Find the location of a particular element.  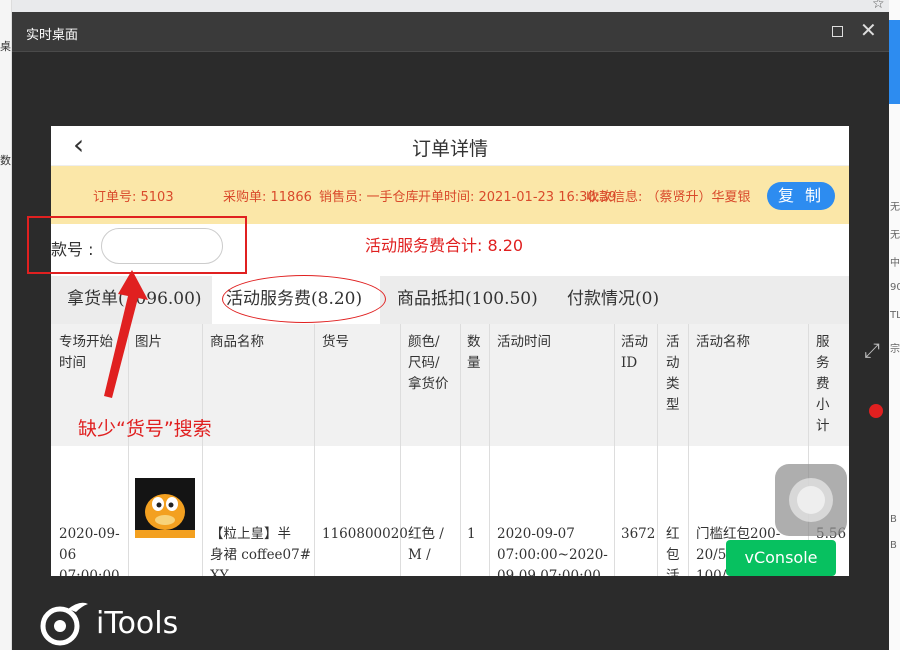

header-start-time: 专场开始 时间 is located at coordinates (86, 352).